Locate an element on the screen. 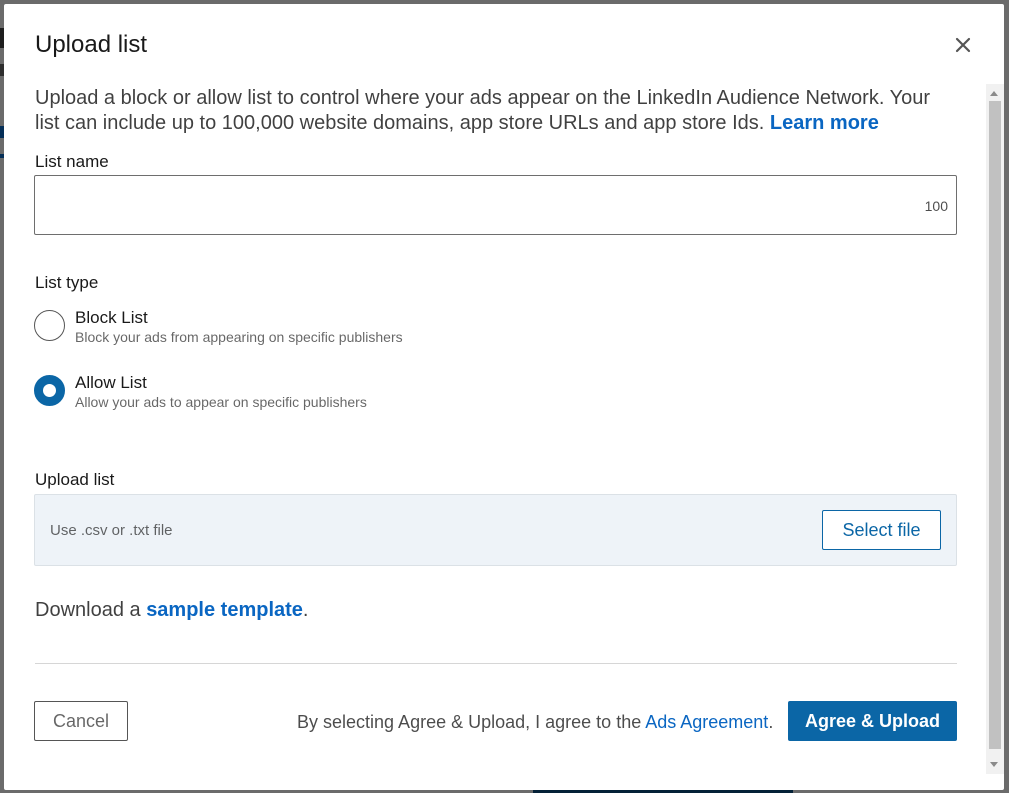 This screenshot has height=793, width=1009. radio-title: Block List is located at coordinates (111, 317).